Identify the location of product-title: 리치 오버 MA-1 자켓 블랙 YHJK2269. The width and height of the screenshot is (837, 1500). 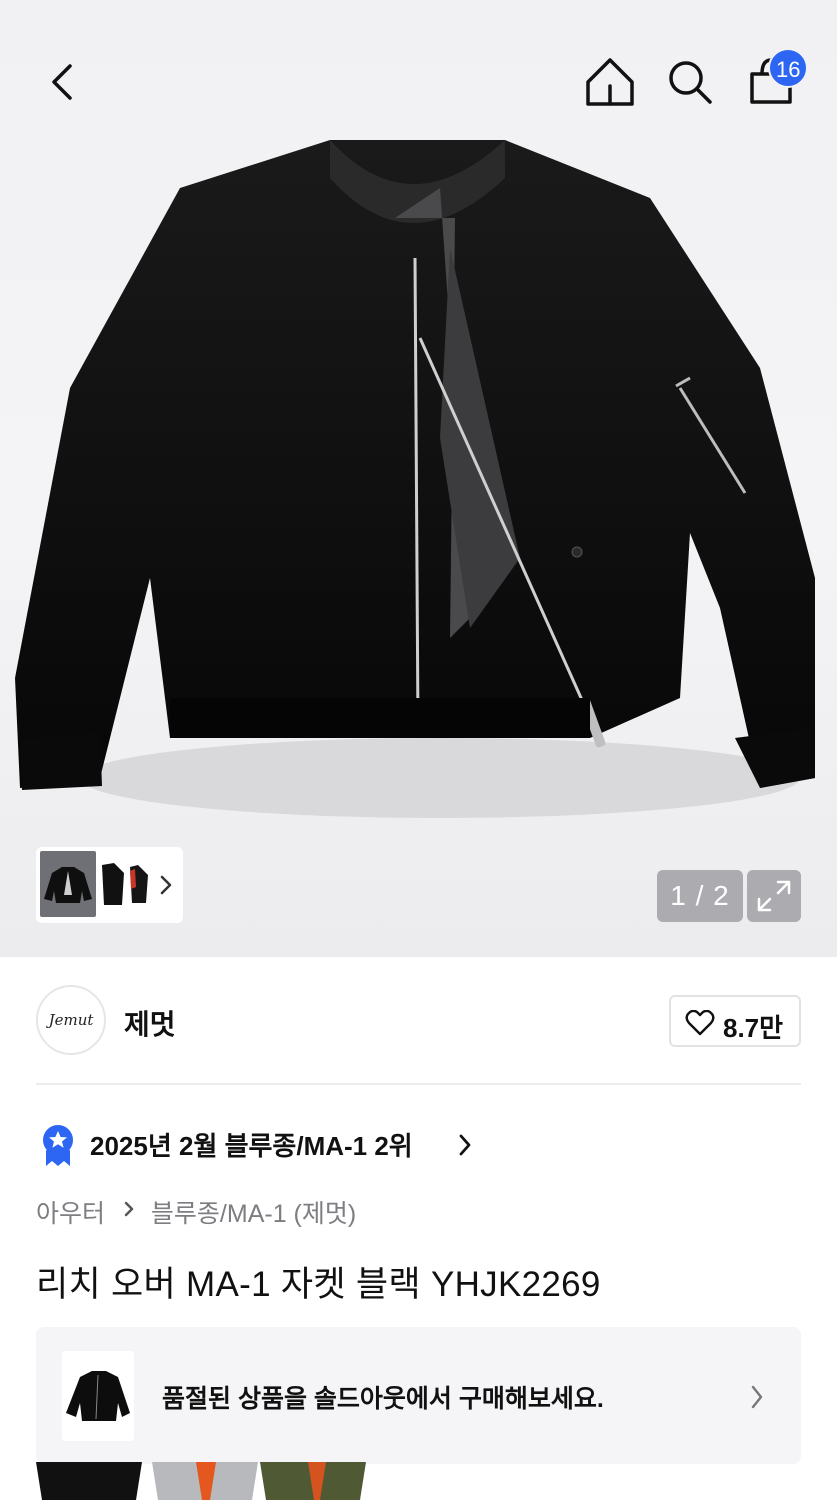
(318, 1284).